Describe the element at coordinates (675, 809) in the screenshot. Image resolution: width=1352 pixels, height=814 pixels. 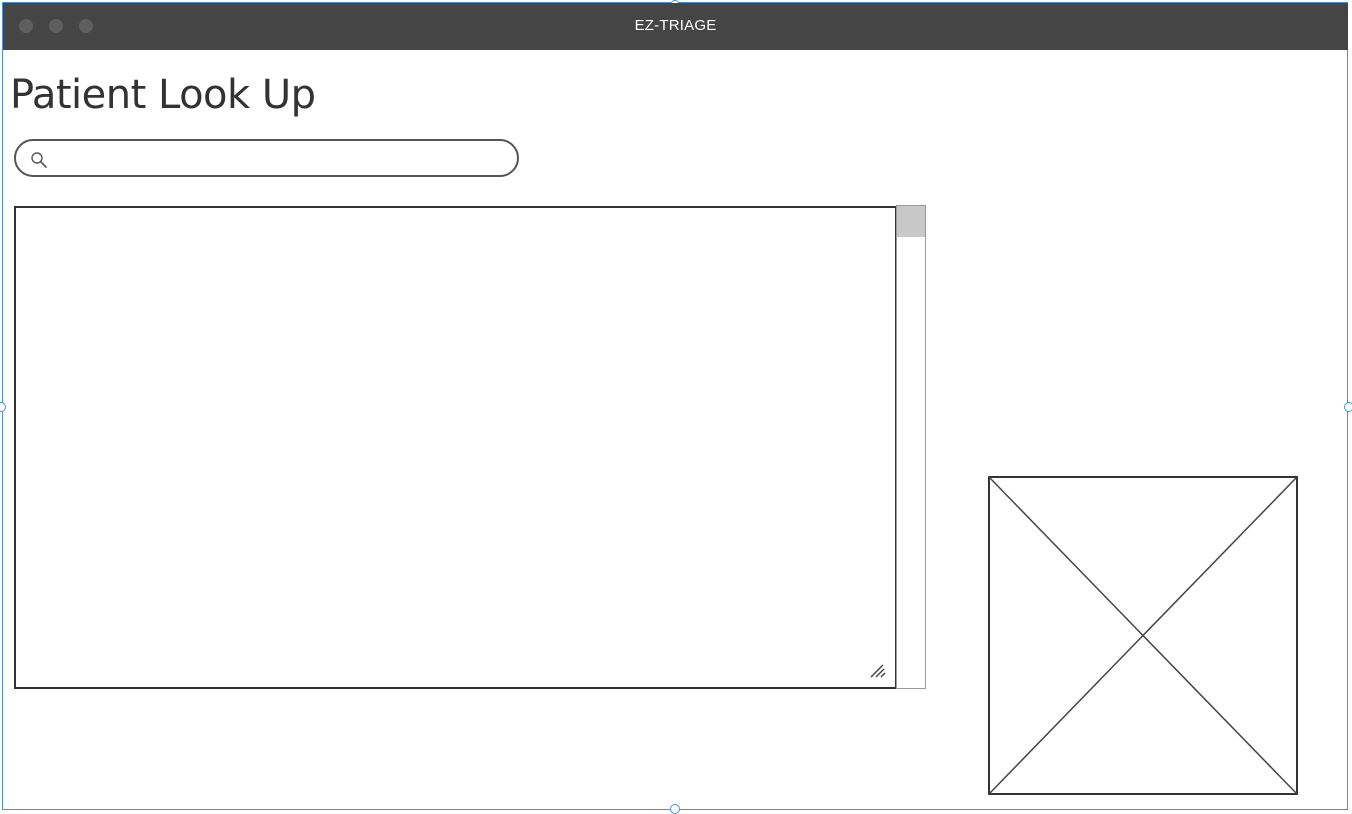
I see `selection-handle-bottom` at that location.